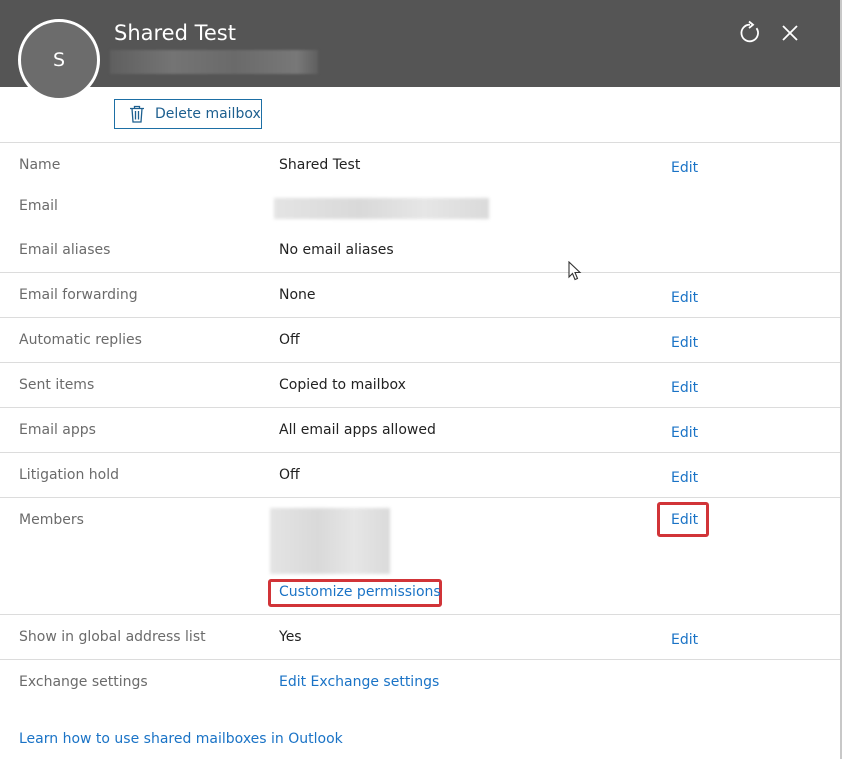  I want to click on aliases-label: Email aliases, so click(65, 250).